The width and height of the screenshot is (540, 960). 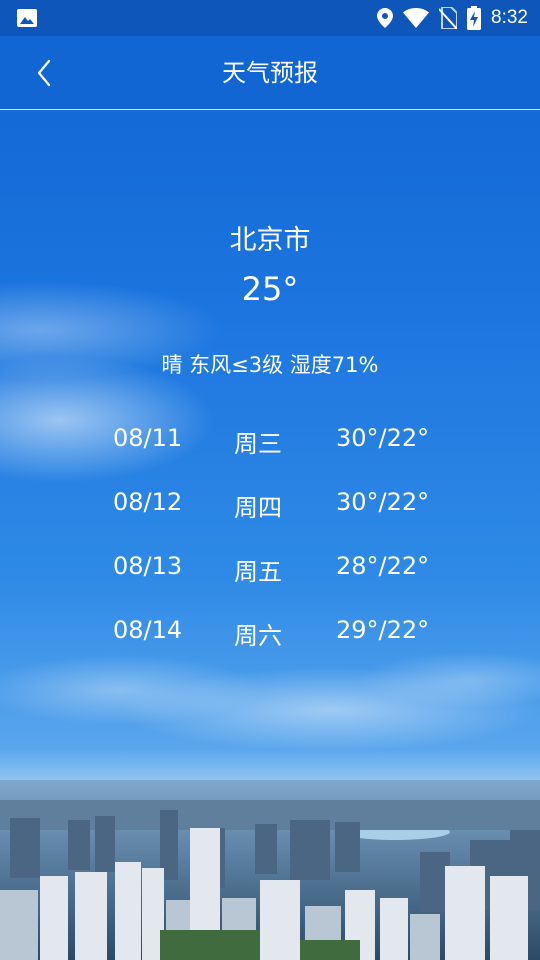 I want to click on forecast-temp-range: 28°/22°, so click(x=383, y=566).